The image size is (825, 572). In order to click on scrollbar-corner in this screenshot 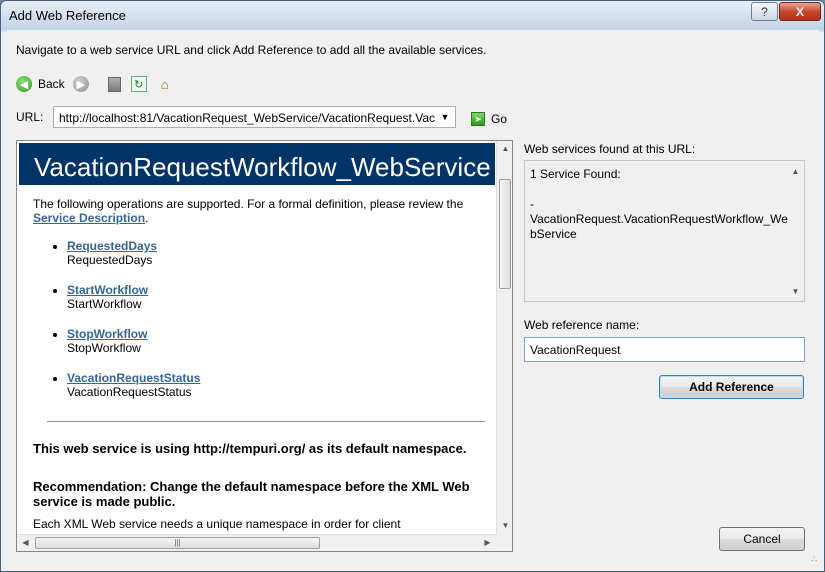, I will do `click(504, 542)`.